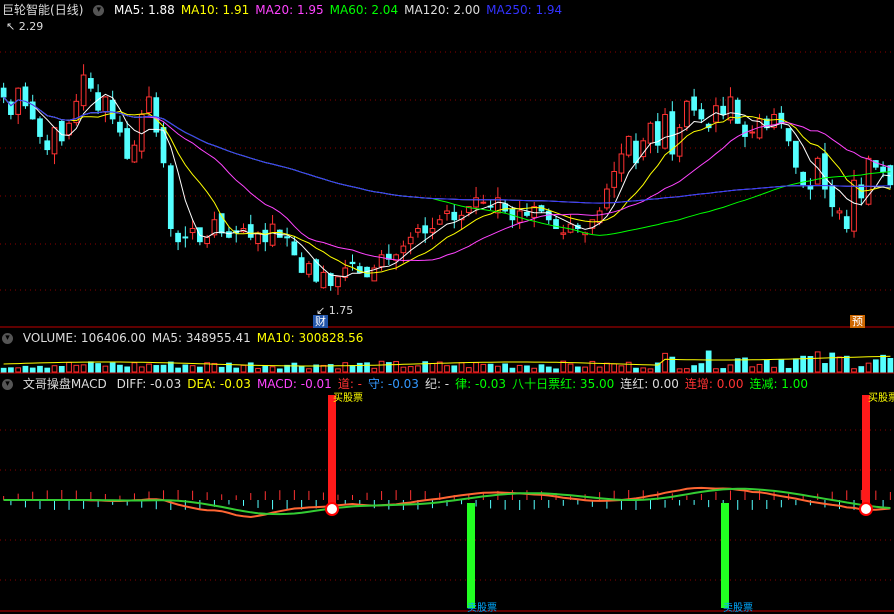 This screenshot has width=894, height=614. Describe the element at coordinates (348, 398) in the screenshot. I see `buy-signal-label-1: 买股票` at that location.